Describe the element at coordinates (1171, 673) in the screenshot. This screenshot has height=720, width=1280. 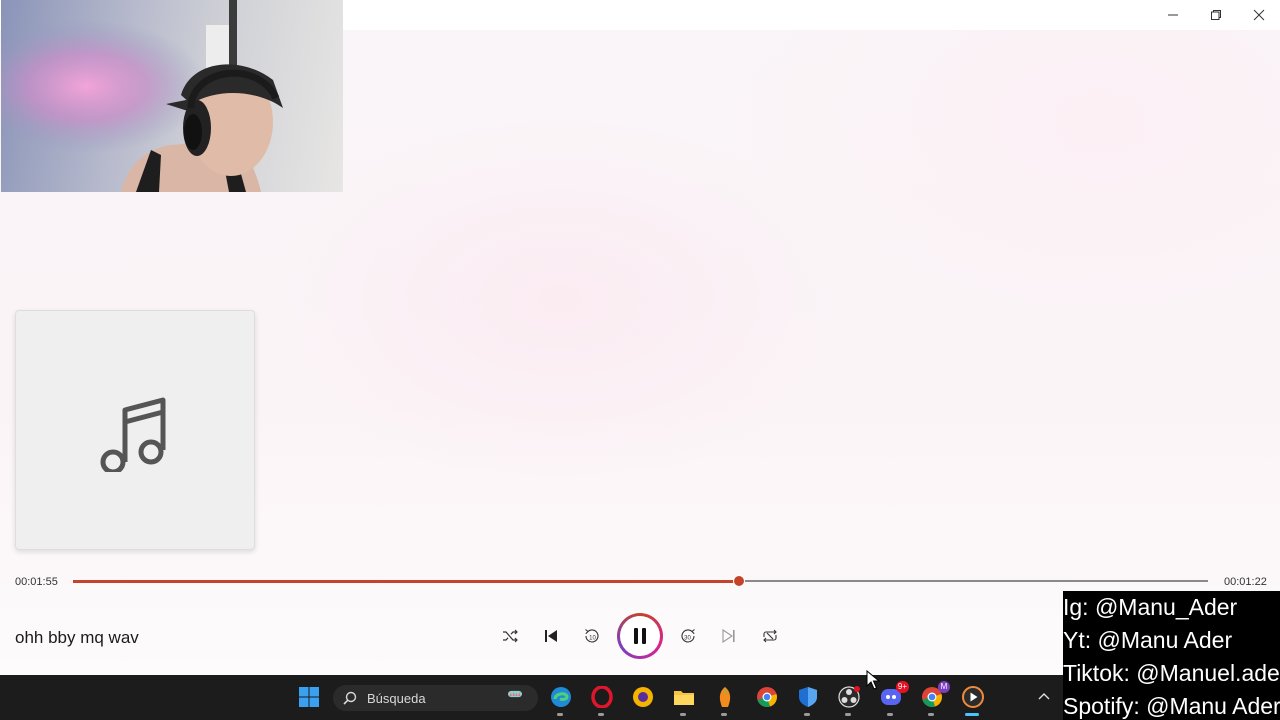
I see `social-tiktok: Tiktok: @Manuel.ader` at that location.